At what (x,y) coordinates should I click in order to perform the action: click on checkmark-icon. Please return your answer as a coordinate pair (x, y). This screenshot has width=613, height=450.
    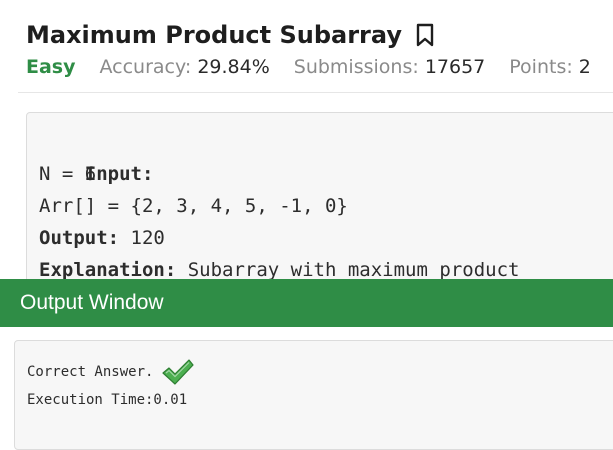
    Looking at the image, I should click on (178, 372).